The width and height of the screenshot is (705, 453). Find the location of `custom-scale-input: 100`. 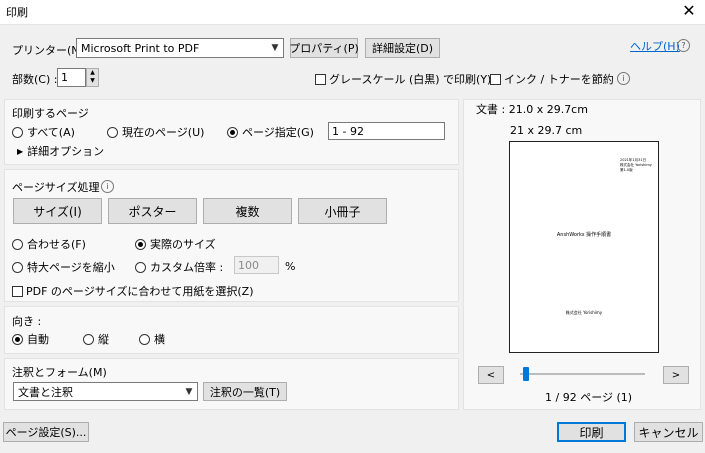

custom-scale-input: 100 is located at coordinates (256, 265).